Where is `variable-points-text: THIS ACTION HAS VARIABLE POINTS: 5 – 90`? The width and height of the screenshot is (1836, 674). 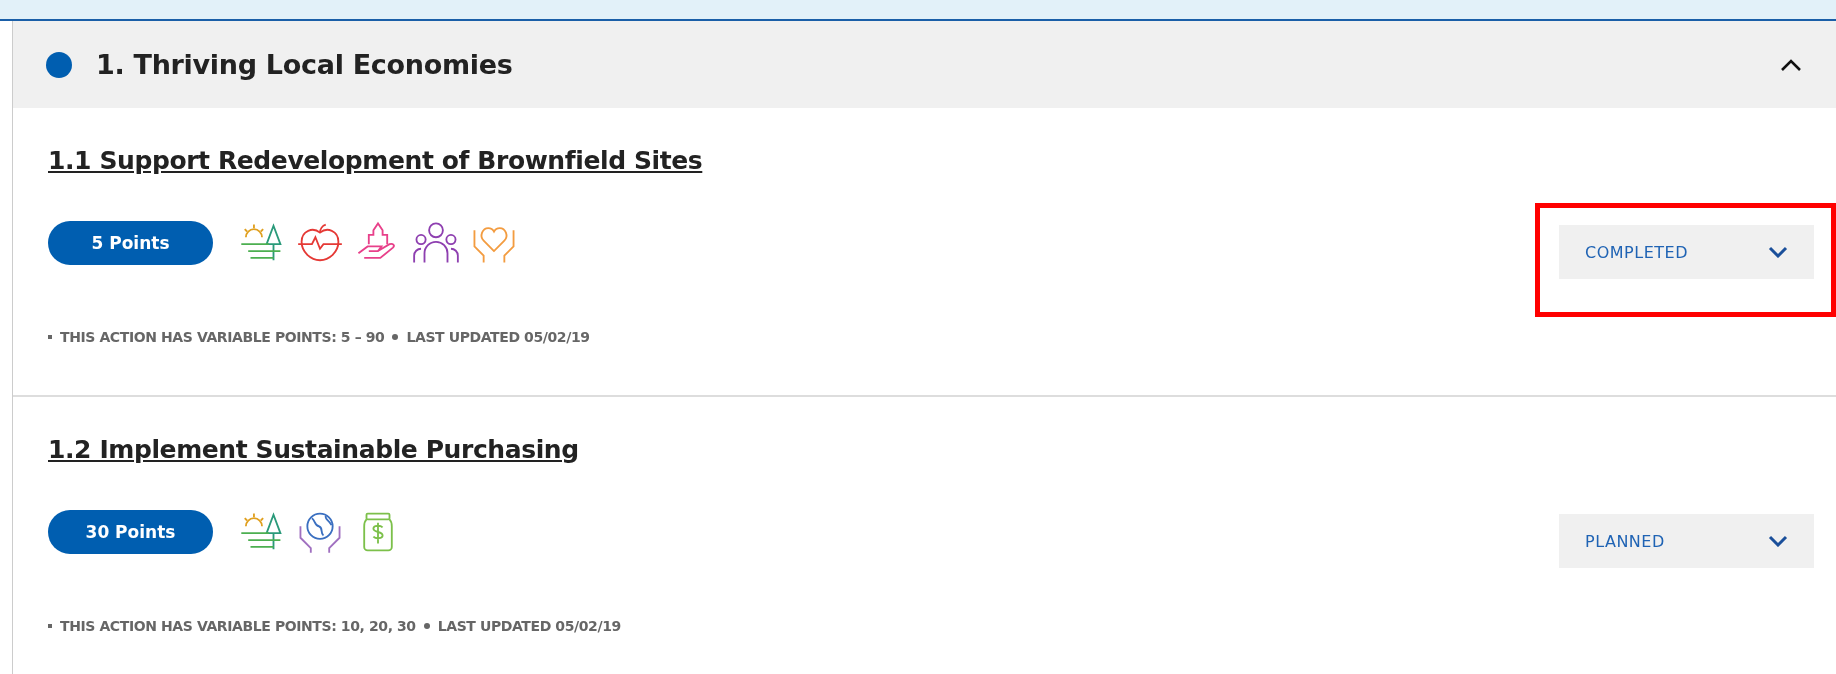 variable-points-text: THIS ACTION HAS VARIABLE POINTS: 5 – 90 is located at coordinates (222, 337).